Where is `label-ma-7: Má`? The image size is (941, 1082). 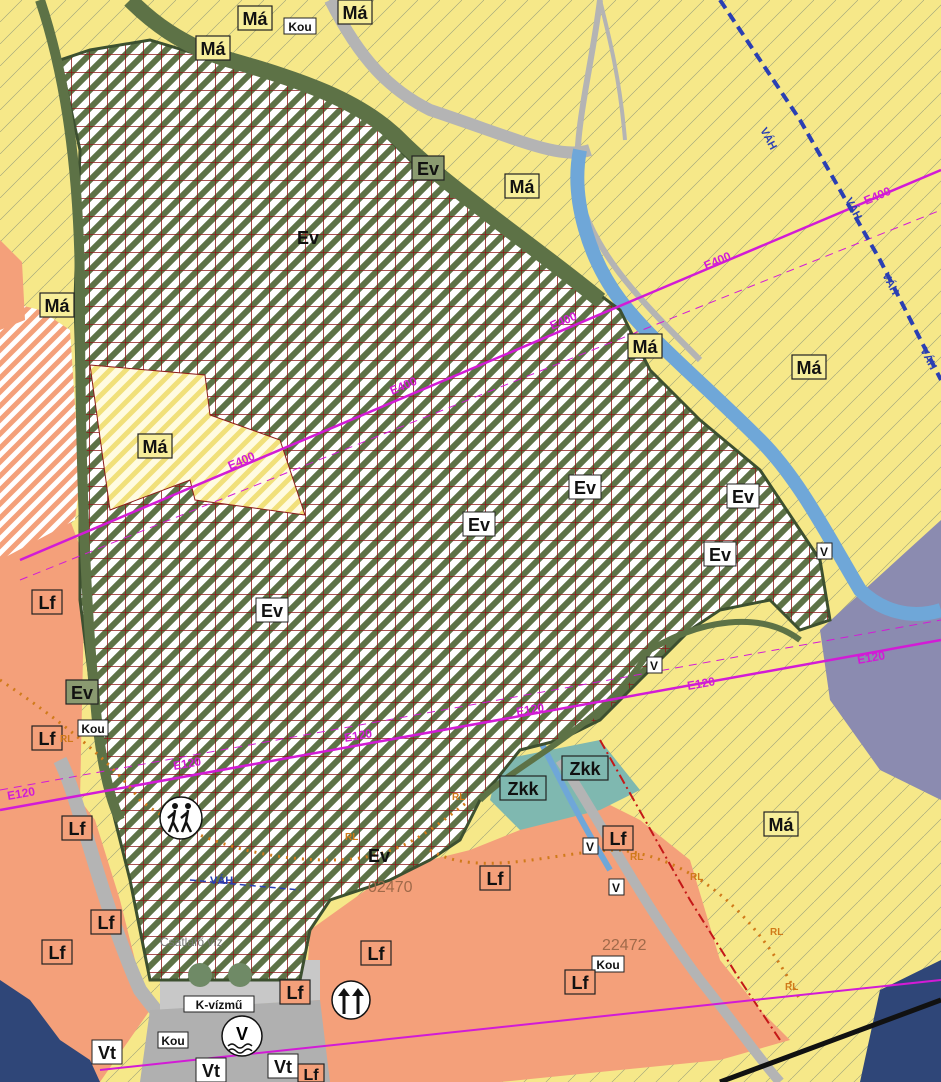
label-ma-7: Má is located at coordinates (809, 367).